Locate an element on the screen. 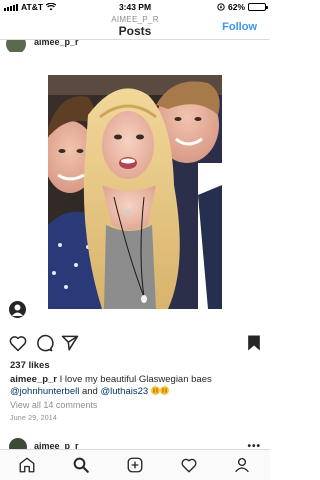 This screenshot has width=320, height=480. post-date: June 29, 2014 is located at coordinates (33, 418).